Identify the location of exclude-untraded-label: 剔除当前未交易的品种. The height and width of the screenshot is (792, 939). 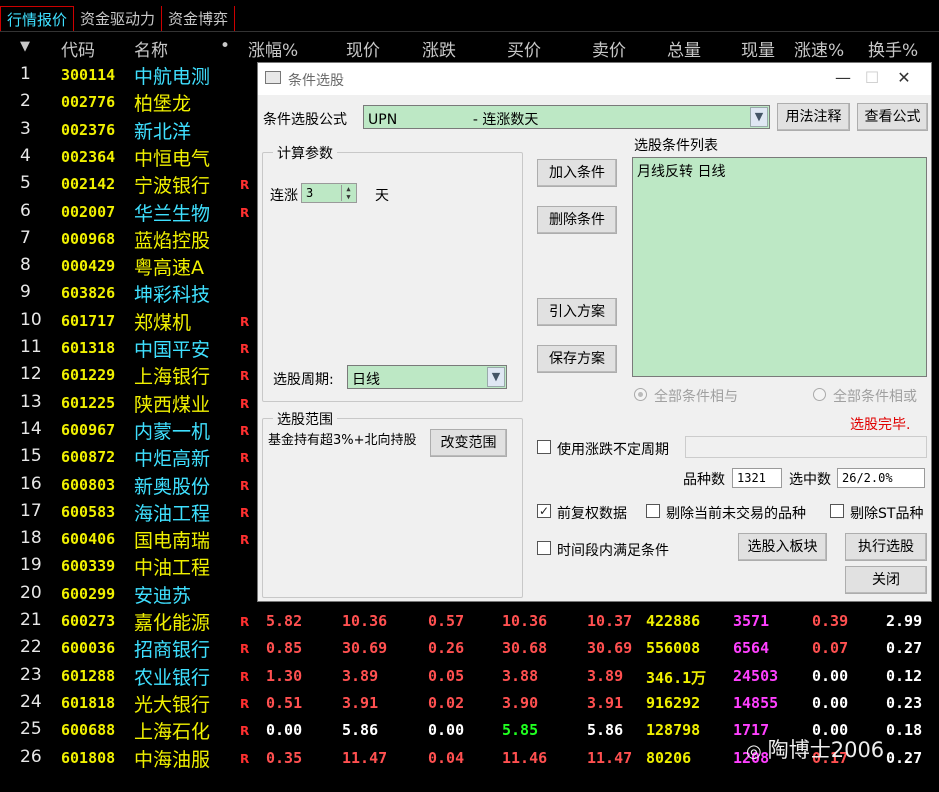
(736, 514).